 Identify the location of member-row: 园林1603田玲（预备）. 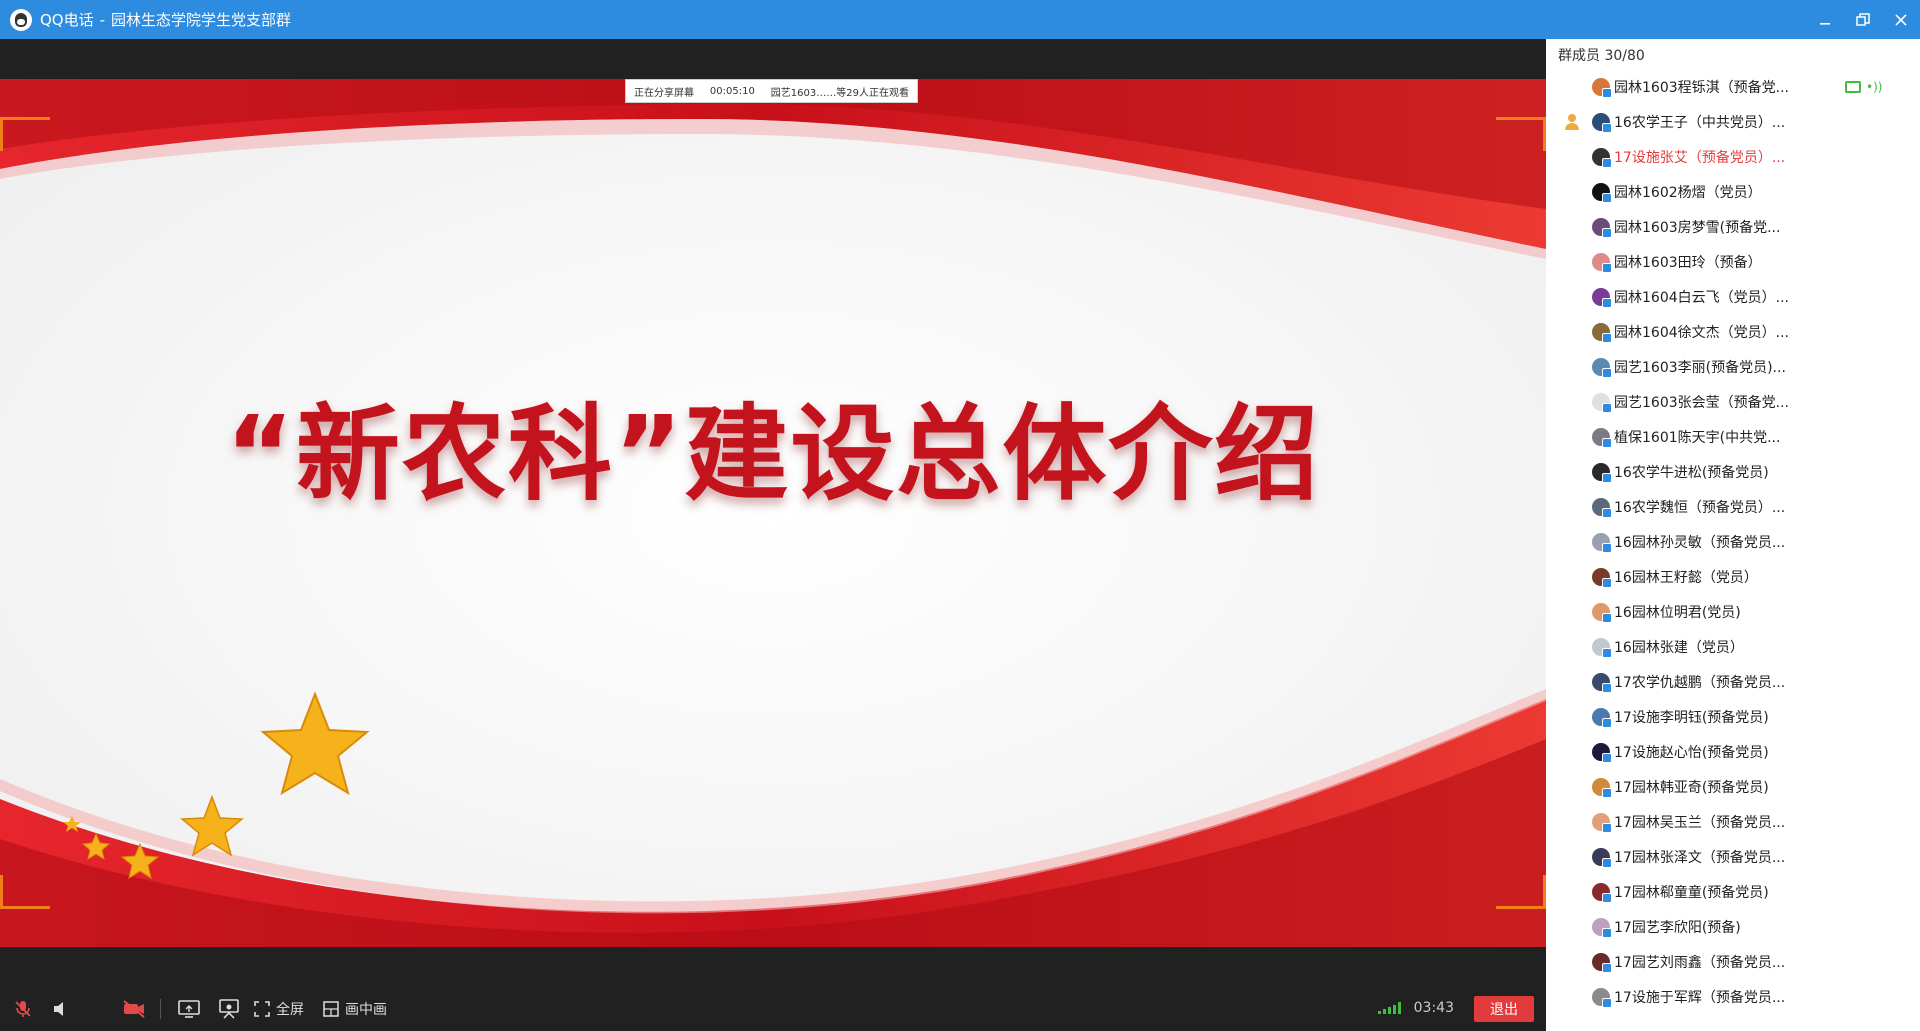
(1733, 261).